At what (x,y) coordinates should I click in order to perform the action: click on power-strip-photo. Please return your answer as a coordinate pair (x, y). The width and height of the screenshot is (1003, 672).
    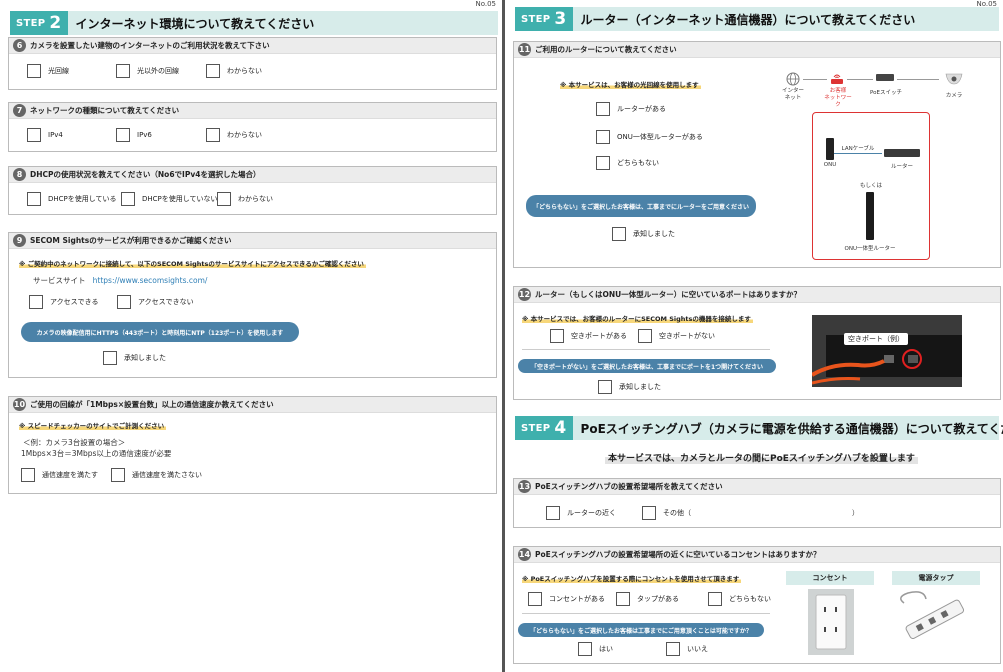
    Looking at the image, I should click on (937, 617).